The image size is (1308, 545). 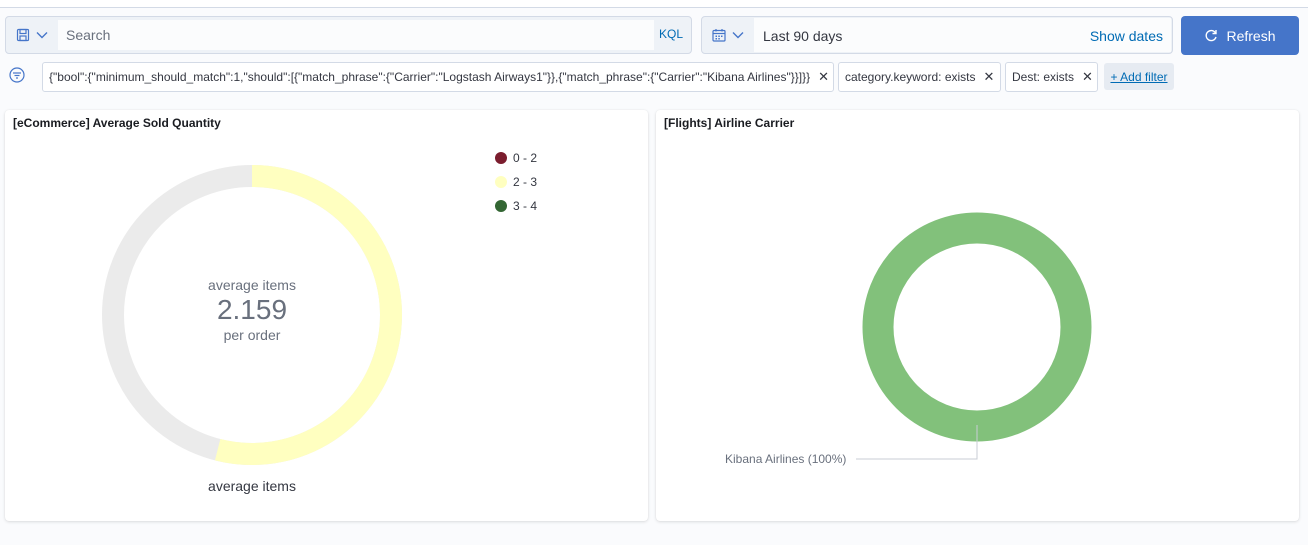 What do you see at coordinates (252, 285) in the screenshot?
I see `gauge-label-top: average items` at bounding box center [252, 285].